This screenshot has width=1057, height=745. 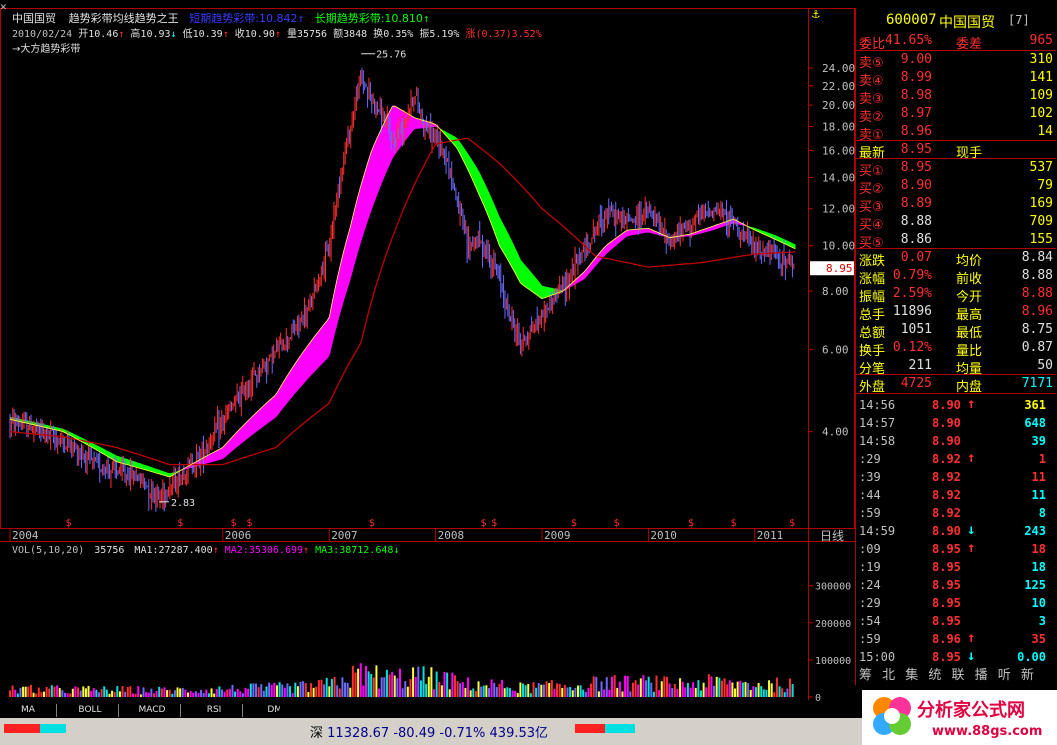 I want to click on logo-url: www.88gs.com, so click(x=987, y=731).